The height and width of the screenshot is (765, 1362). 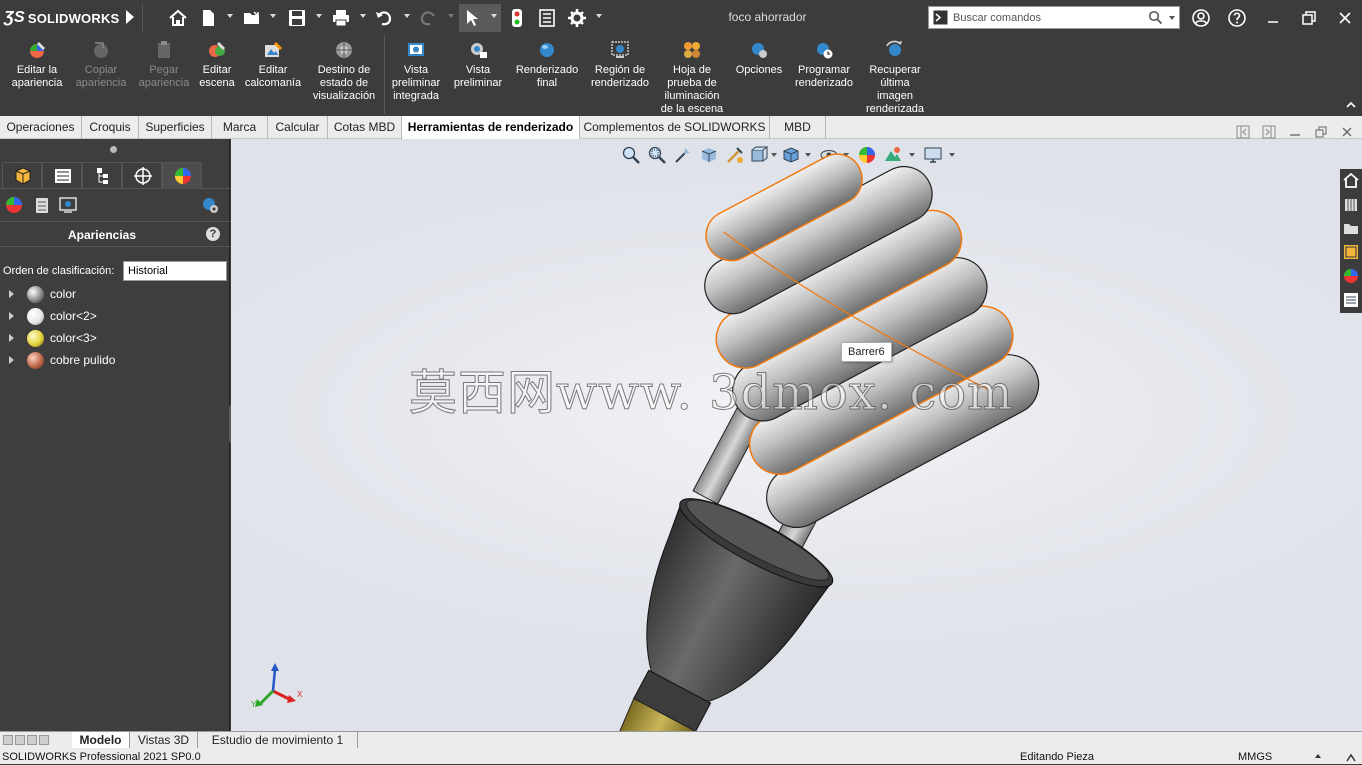 What do you see at coordinates (113, 149) in the screenshot?
I see `panel-grip-dot` at bounding box center [113, 149].